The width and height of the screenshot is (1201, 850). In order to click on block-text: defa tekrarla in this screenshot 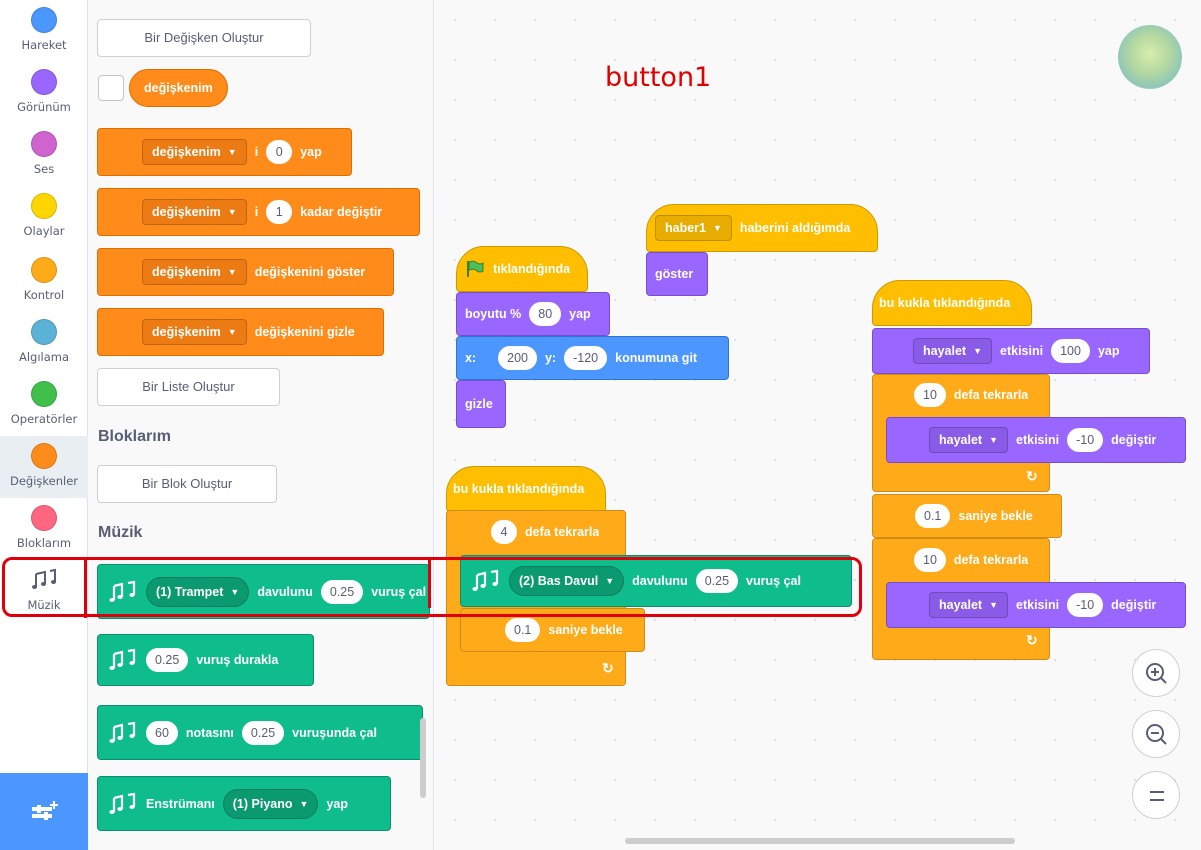, I will do `click(562, 532)`.